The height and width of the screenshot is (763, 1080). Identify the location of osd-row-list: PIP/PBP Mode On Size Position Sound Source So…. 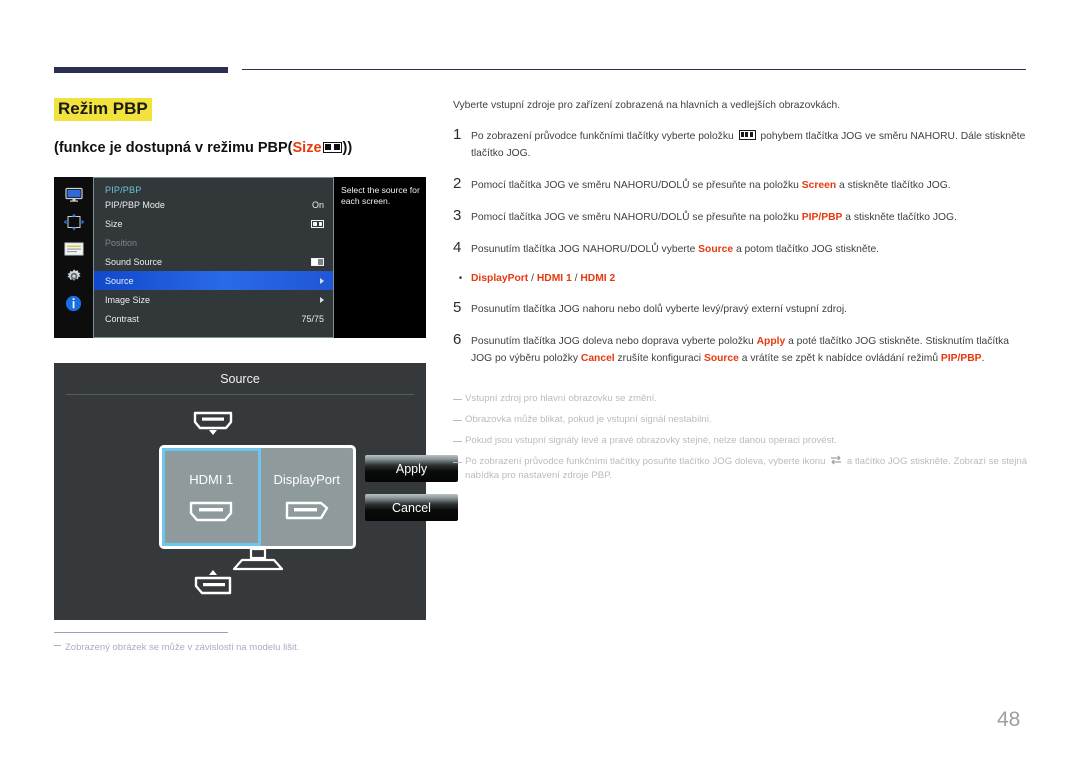
(213, 261).